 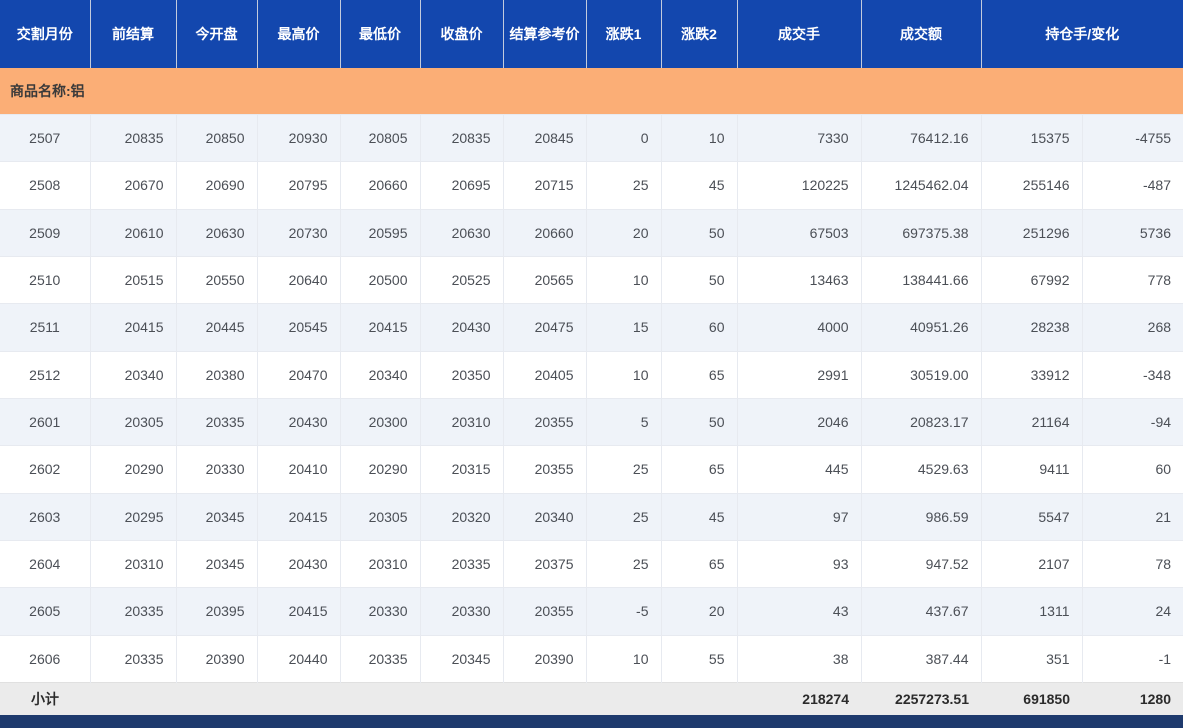 I want to click on cell-change-1: 20, so click(x=624, y=232).